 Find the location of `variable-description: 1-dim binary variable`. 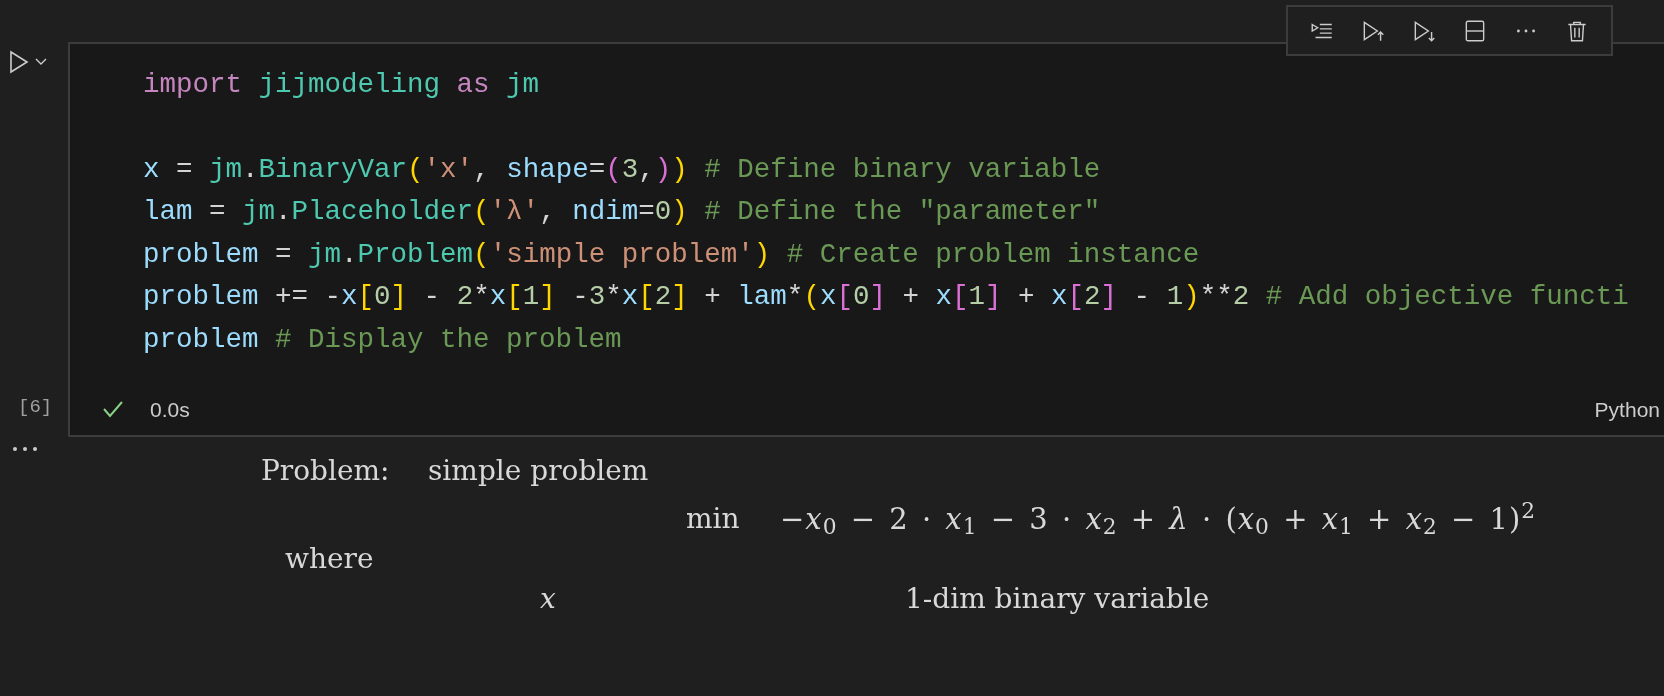

variable-description: 1-dim binary variable is located at coordinates (1057, 599).